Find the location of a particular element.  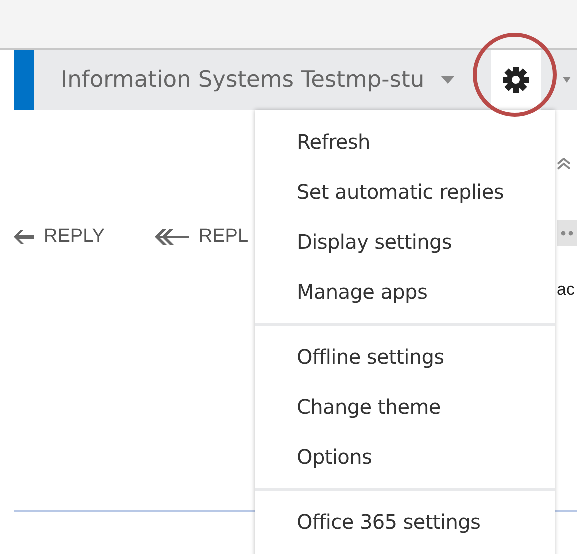

reply-button: REPLY is located at coordinates (59, 237).